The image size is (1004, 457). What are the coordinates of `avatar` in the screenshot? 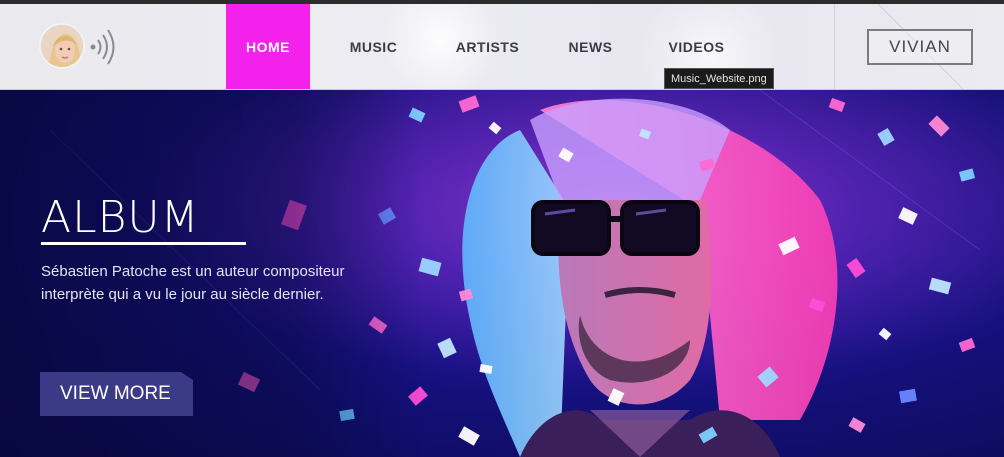 It's located at (62, 46).